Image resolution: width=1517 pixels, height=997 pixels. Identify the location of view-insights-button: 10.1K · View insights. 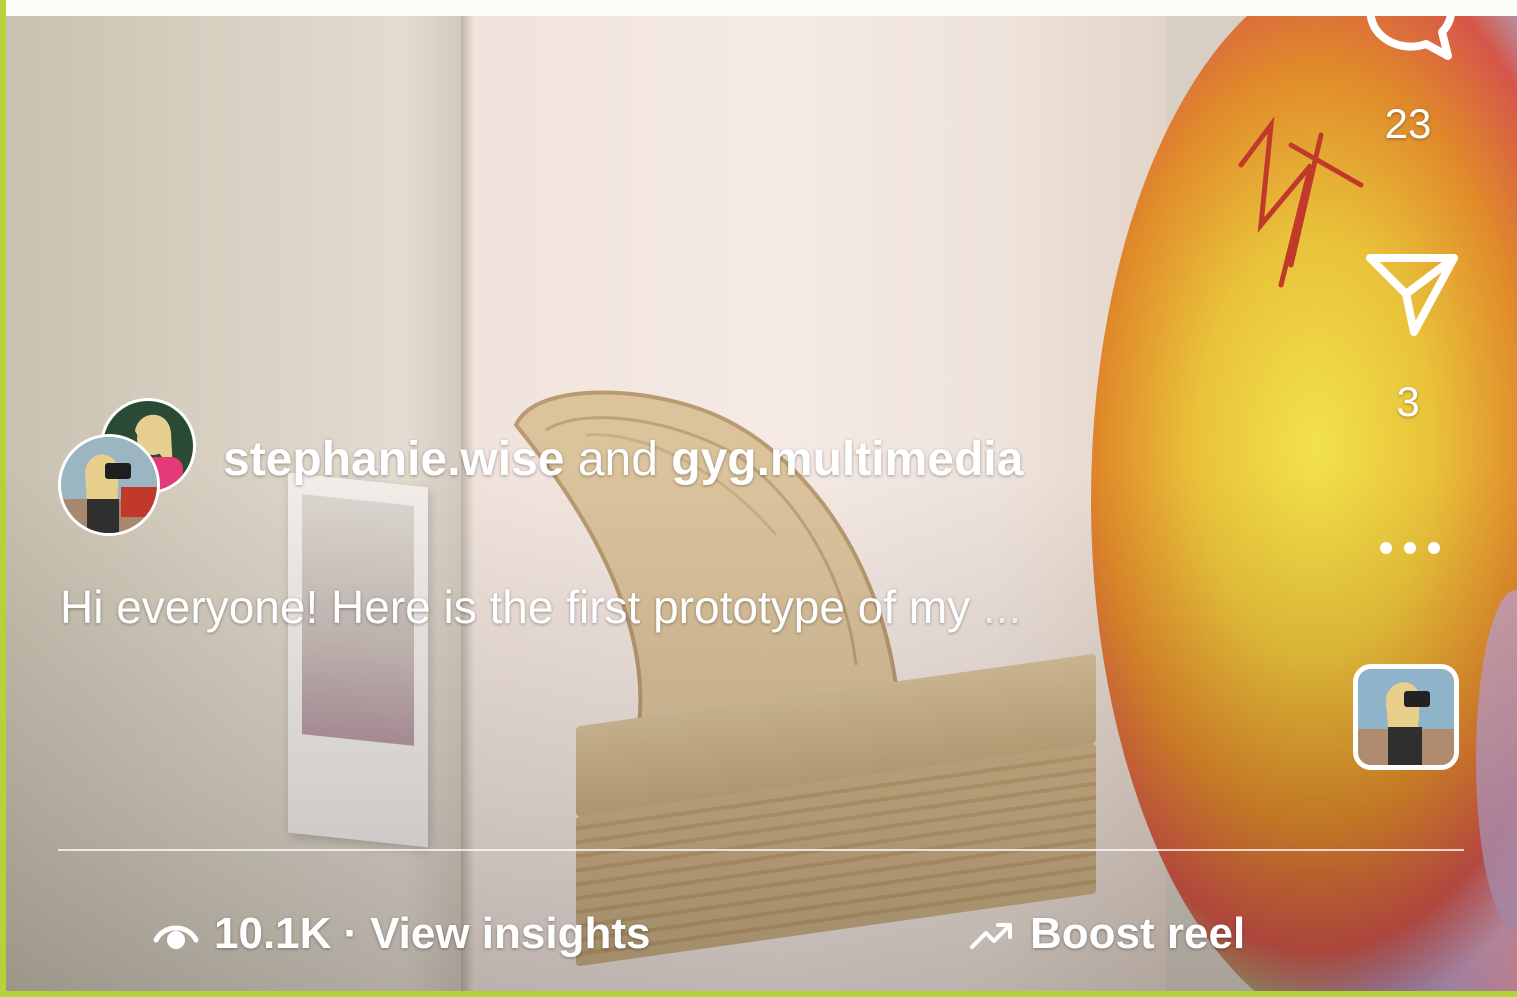
(401, 934).